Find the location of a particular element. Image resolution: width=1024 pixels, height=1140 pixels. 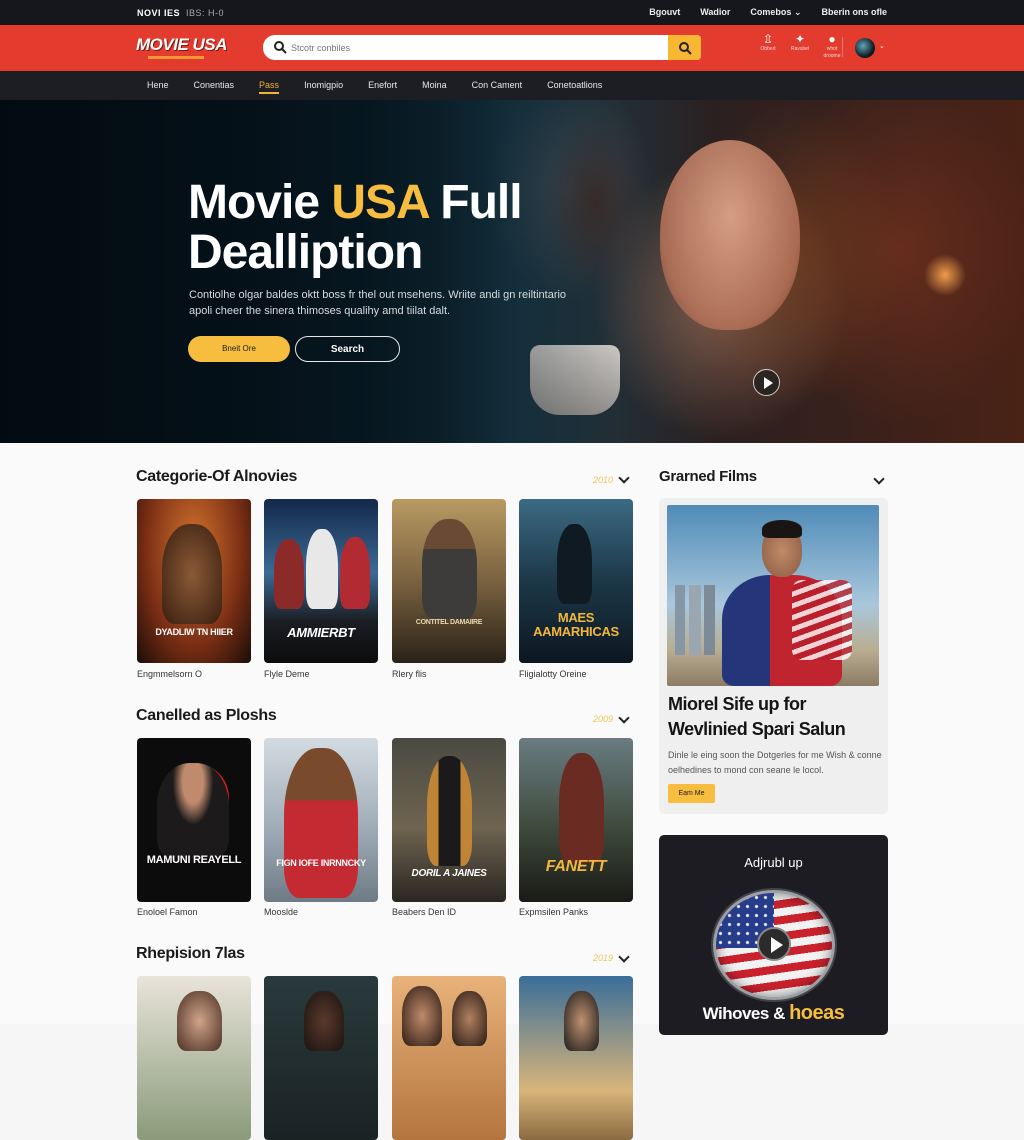

top-link-about: Bgouvt is located at coordinates (664, 12).